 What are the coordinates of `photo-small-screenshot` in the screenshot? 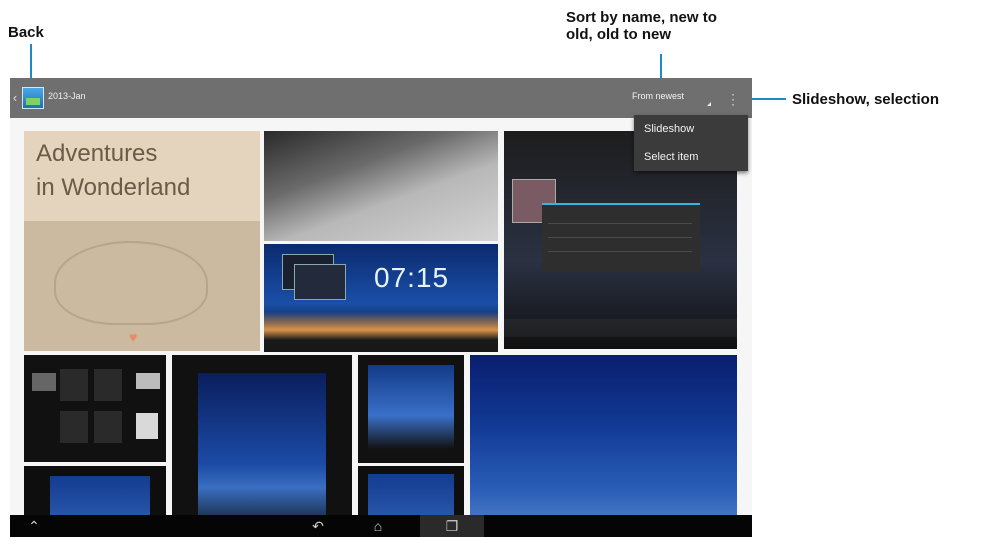 It's located at (411, 409).